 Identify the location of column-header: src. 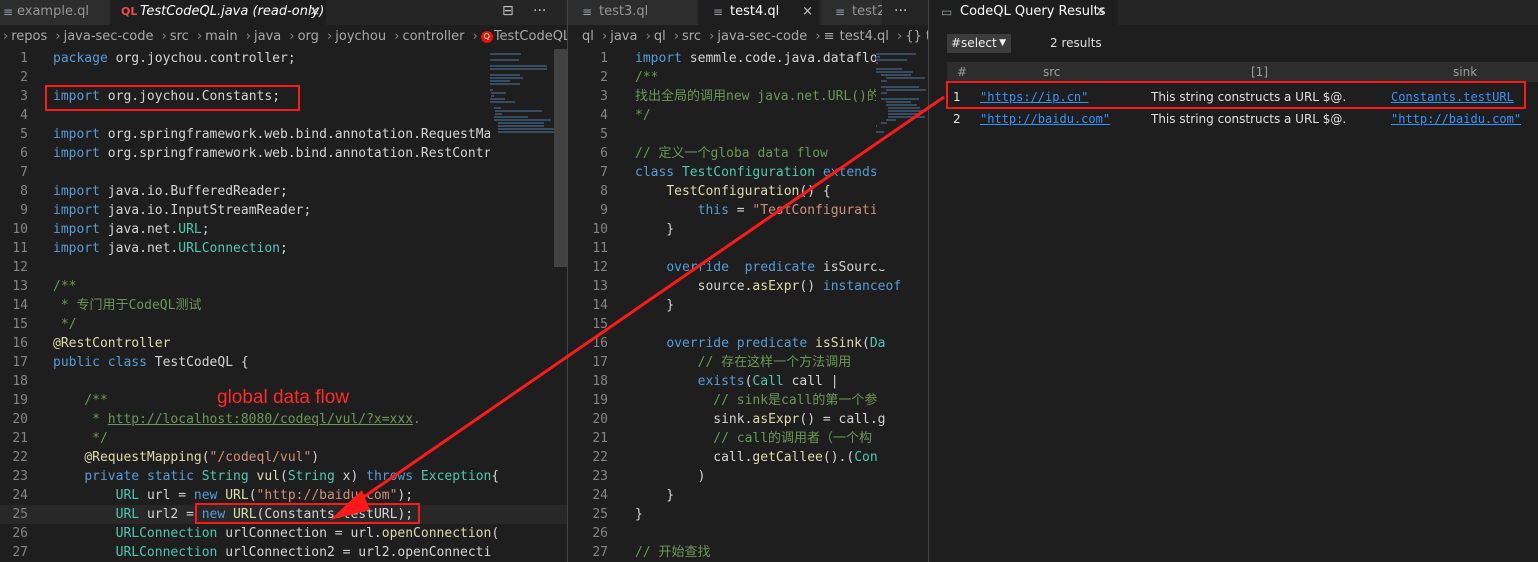
(1052, 72).